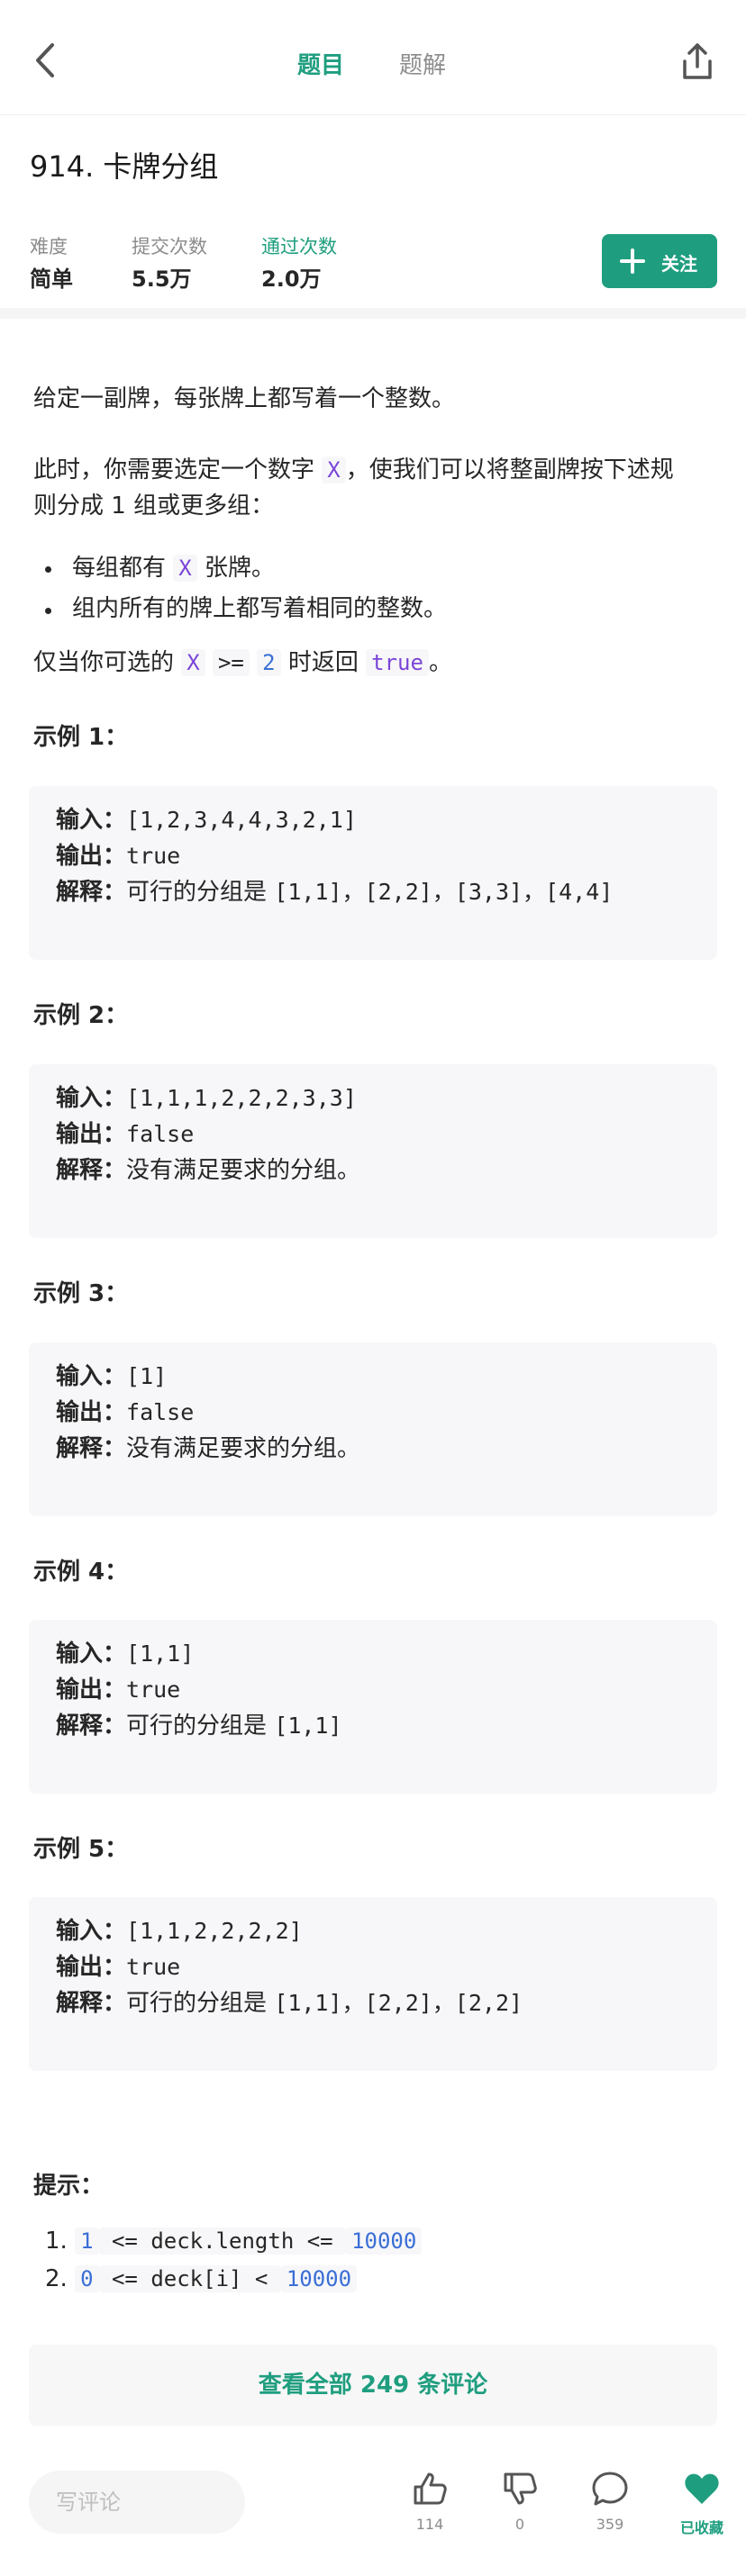 The width and height of the screenshot is (746, 2576). Describe the element at coordinates (235, 568) in the screenshot. I see `bullet-text: 张牌。` at that location.